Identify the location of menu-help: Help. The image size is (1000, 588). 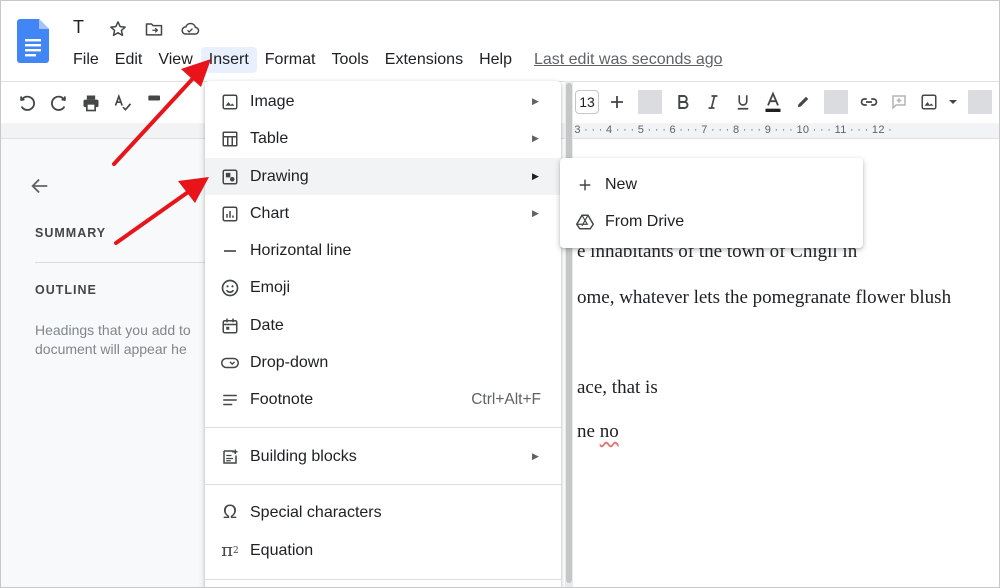
(495, 60).